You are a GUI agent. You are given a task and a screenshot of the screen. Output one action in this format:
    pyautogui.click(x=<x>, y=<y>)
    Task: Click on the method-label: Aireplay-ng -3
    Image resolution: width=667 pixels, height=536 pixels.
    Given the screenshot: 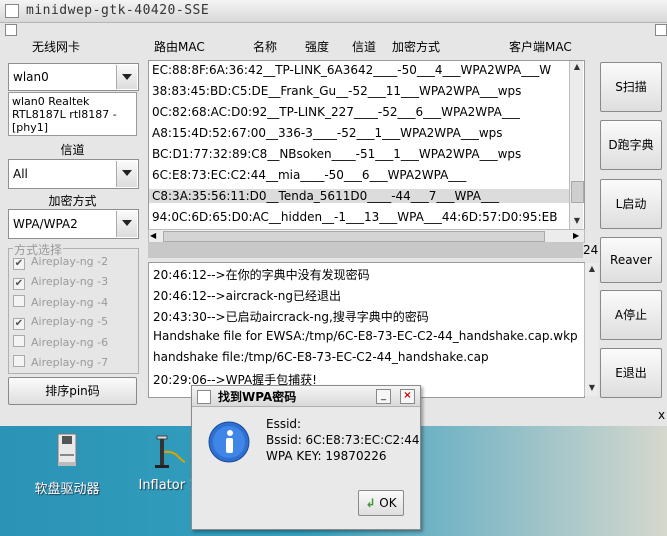 What is the action you would take?
    pyautogui.click(x=70, y=281)
    